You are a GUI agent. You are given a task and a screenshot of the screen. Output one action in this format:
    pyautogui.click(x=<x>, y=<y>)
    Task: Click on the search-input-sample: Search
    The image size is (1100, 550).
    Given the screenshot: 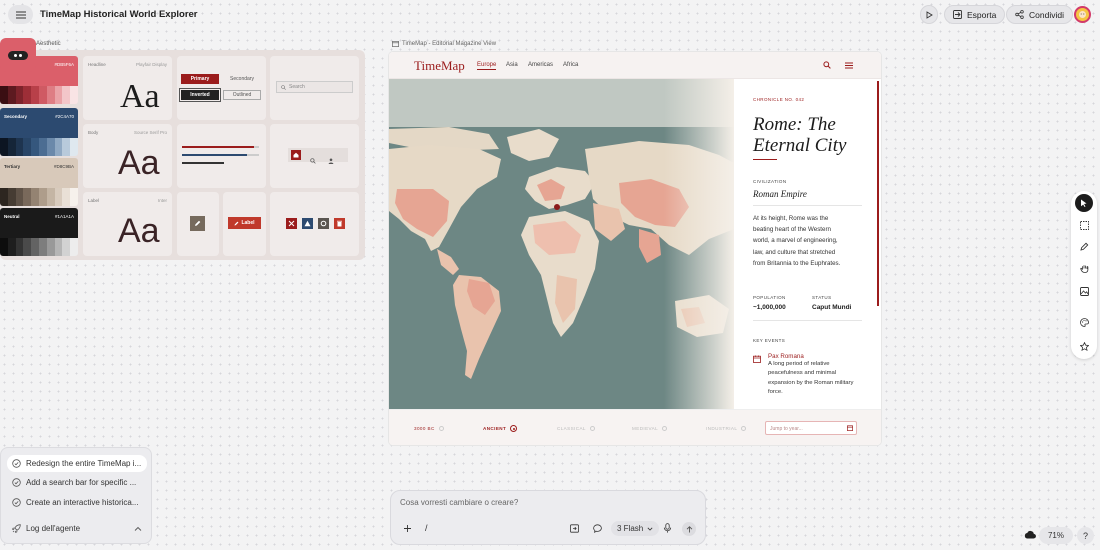 What is the action you would take?
    pyautogui.click(x=314, y=87)
    